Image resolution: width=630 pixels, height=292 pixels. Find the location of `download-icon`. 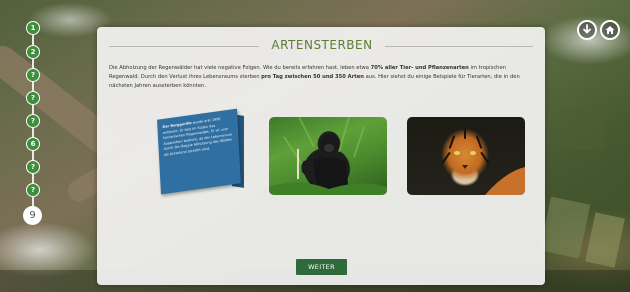

download-icon is located at coordinates (587, 29).